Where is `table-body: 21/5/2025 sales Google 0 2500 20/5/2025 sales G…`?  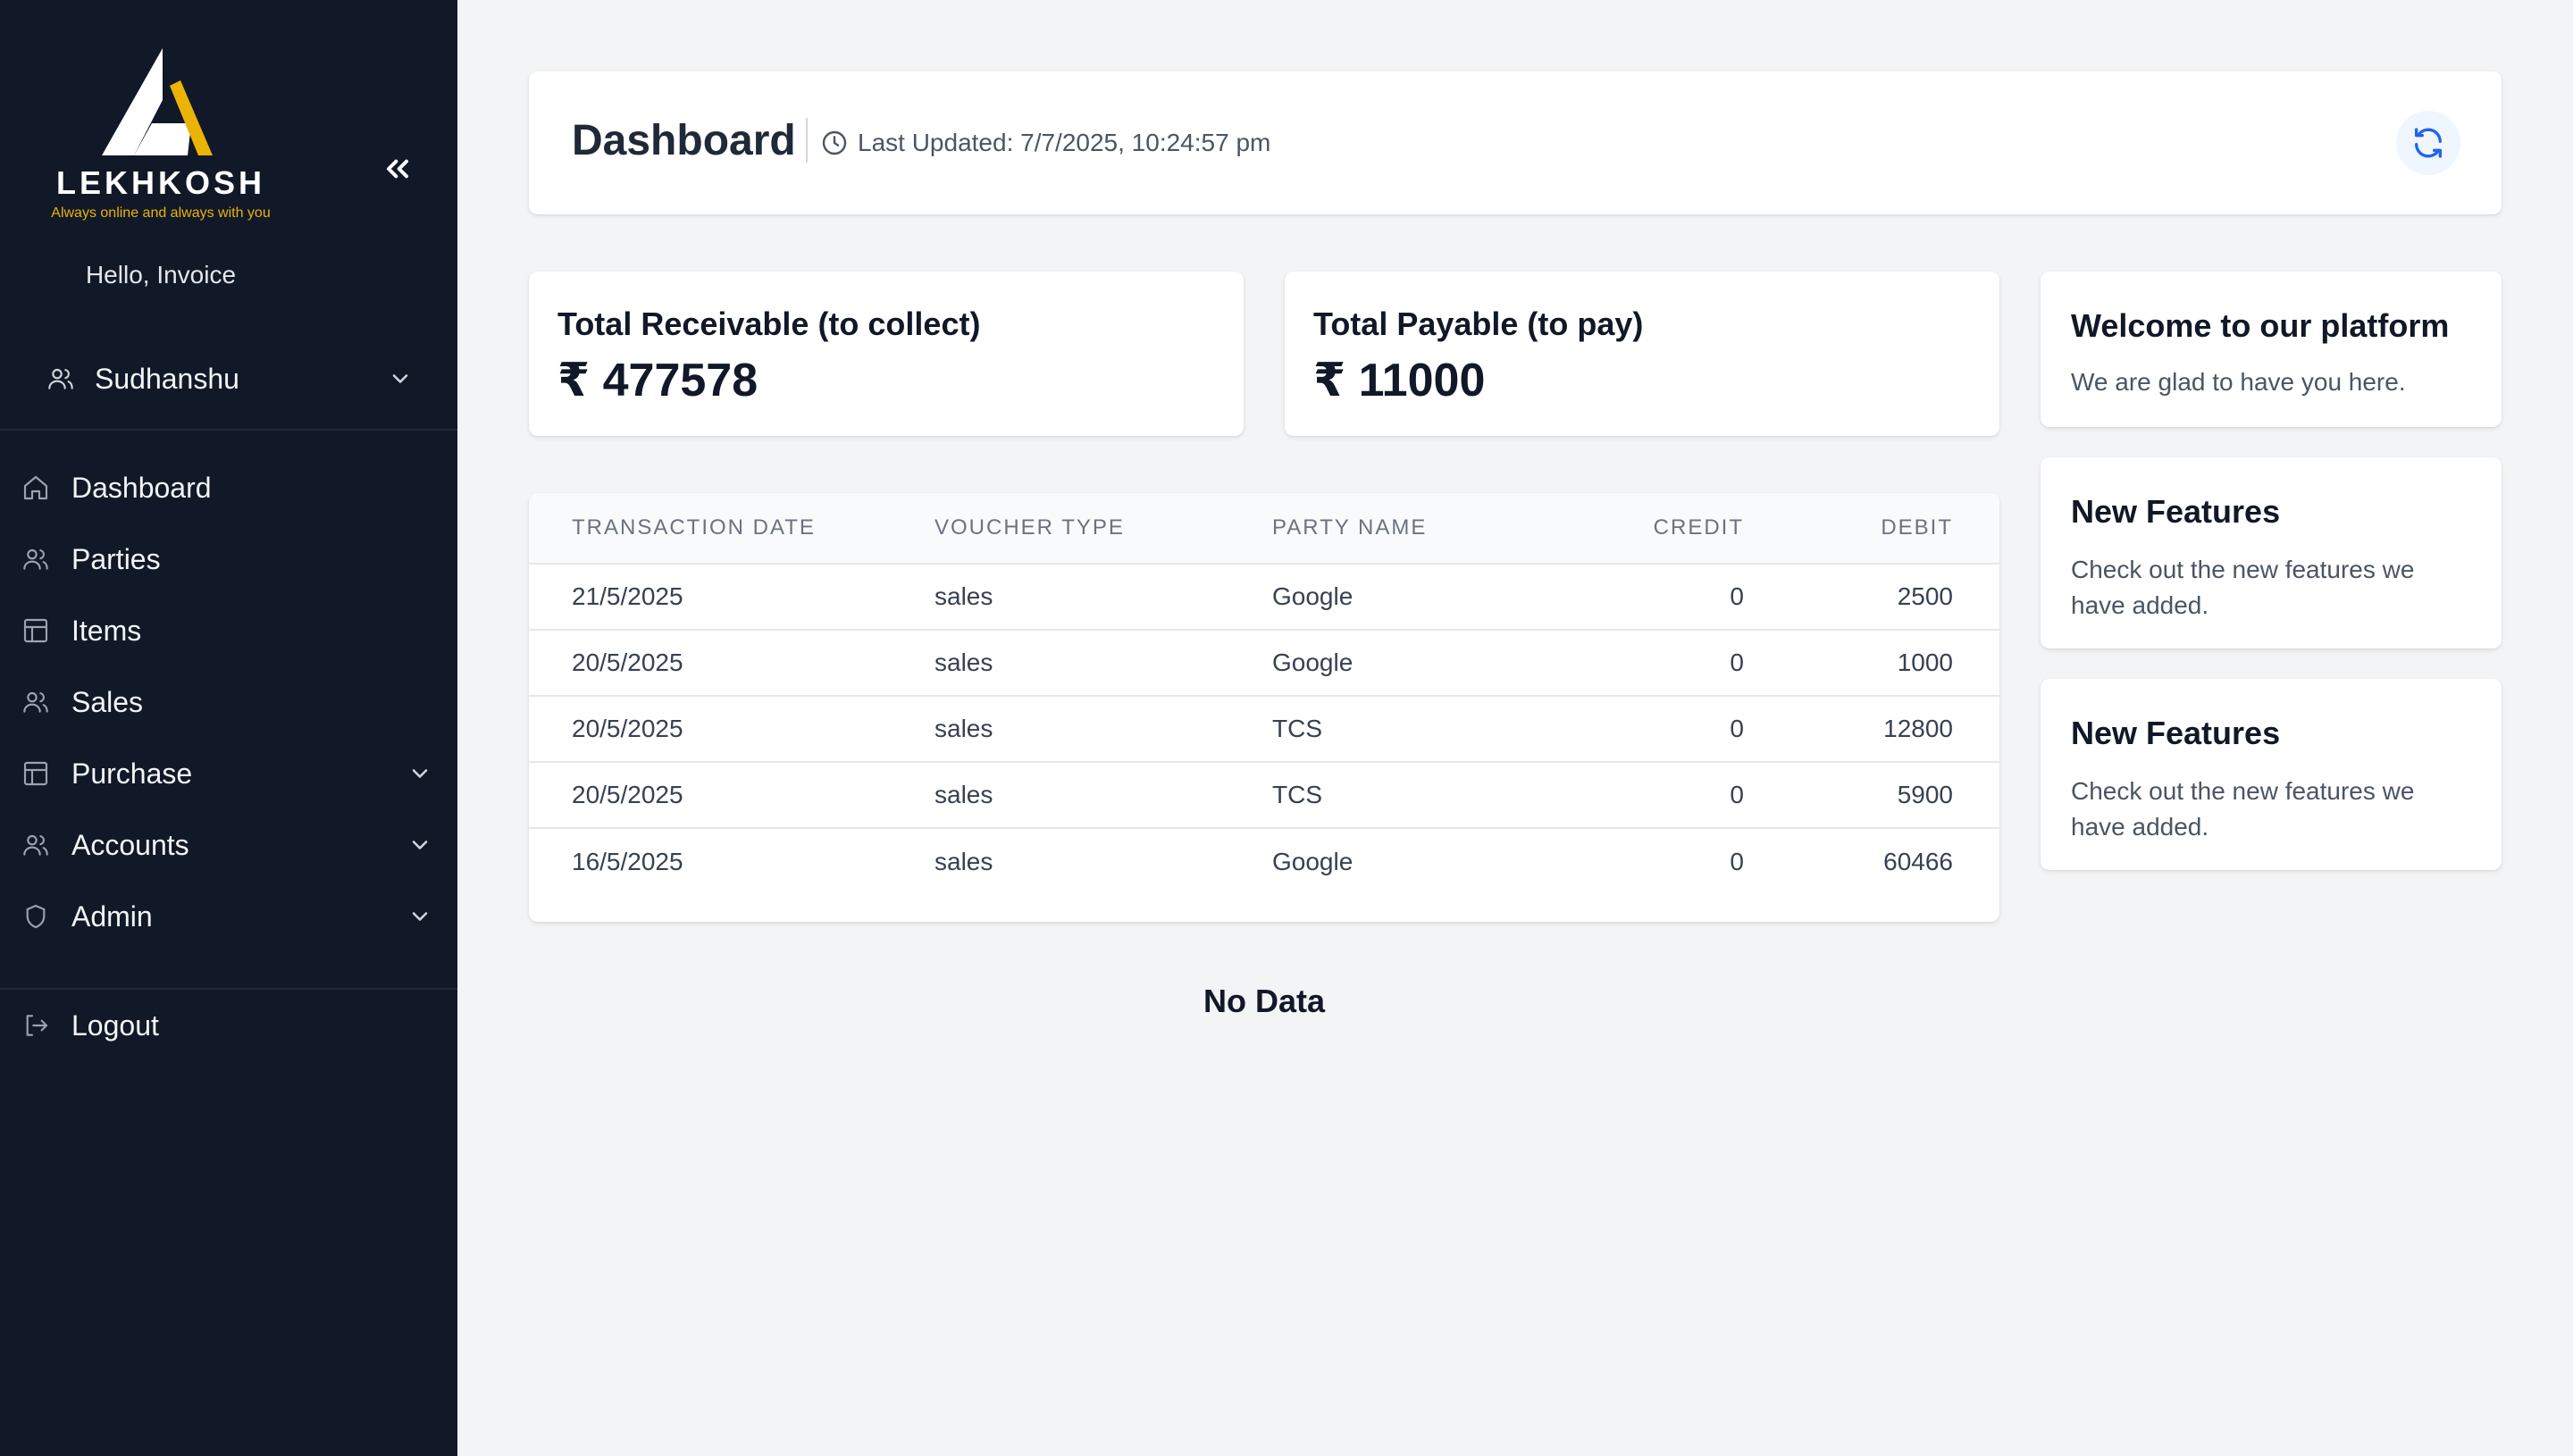
table-body: 21/5/2025 sales Google 0 2500 20/5/2025 sales G… is located at coordinates (1264, 730).